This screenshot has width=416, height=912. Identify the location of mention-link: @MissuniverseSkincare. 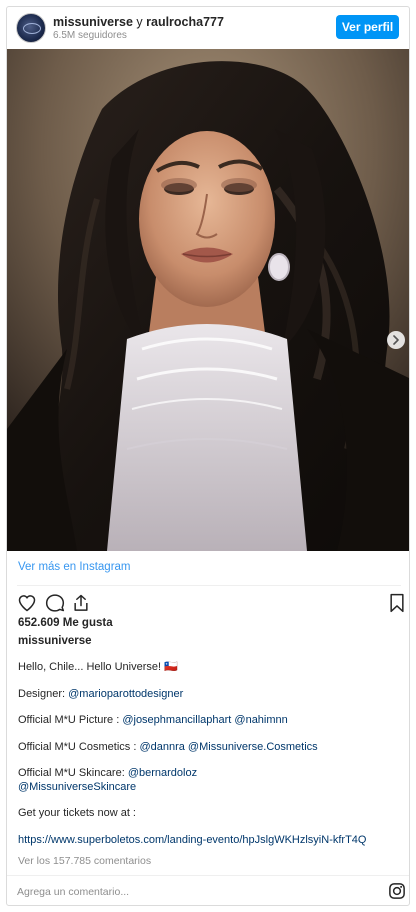
(77, 787).